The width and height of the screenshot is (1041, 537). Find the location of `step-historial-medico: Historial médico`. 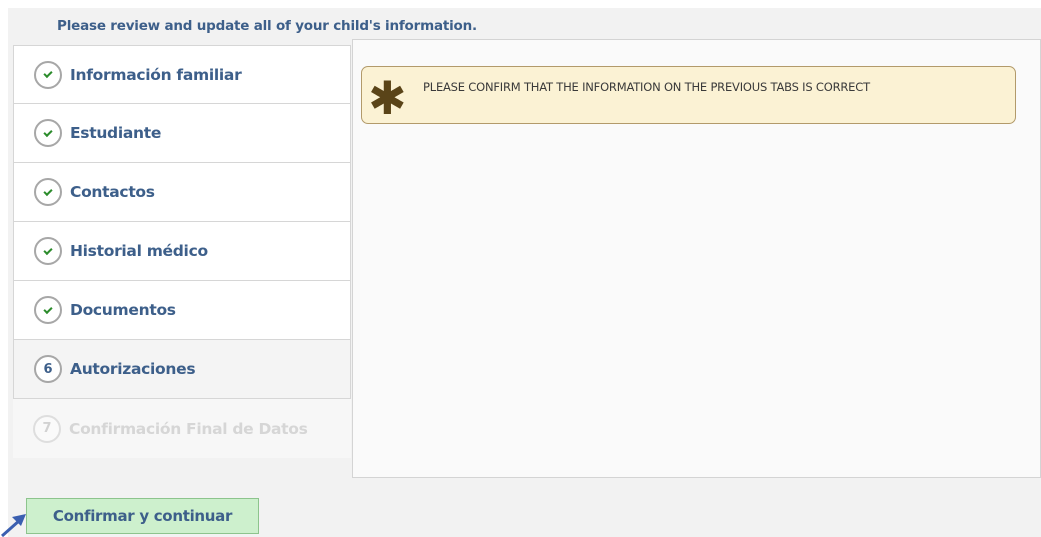

step-historial-medico: Historial médico is located at coordinates (182, 251).